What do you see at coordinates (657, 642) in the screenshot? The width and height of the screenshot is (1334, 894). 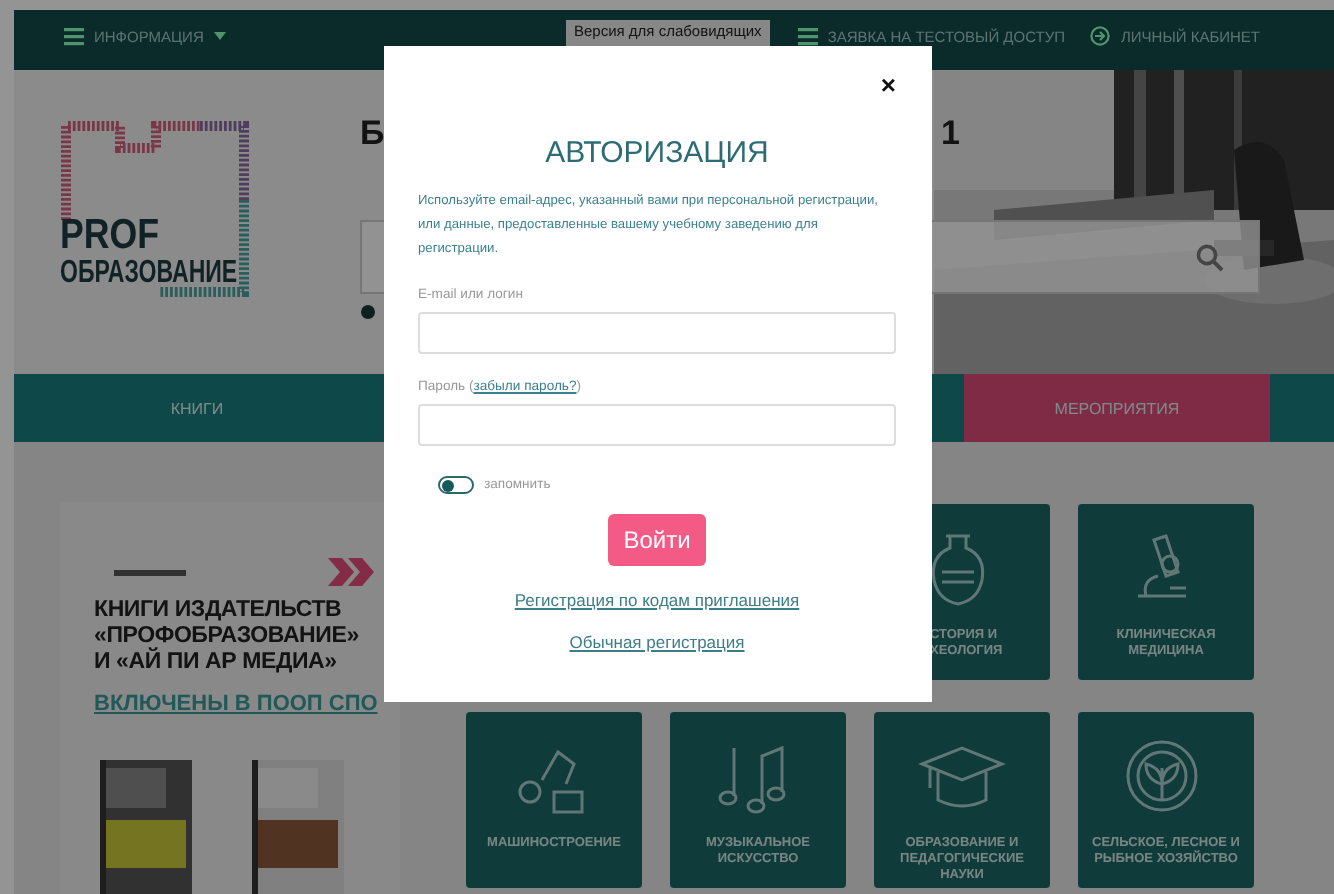 I see `registration-link: Обычная регистрация` at bounding box center [657, 642].